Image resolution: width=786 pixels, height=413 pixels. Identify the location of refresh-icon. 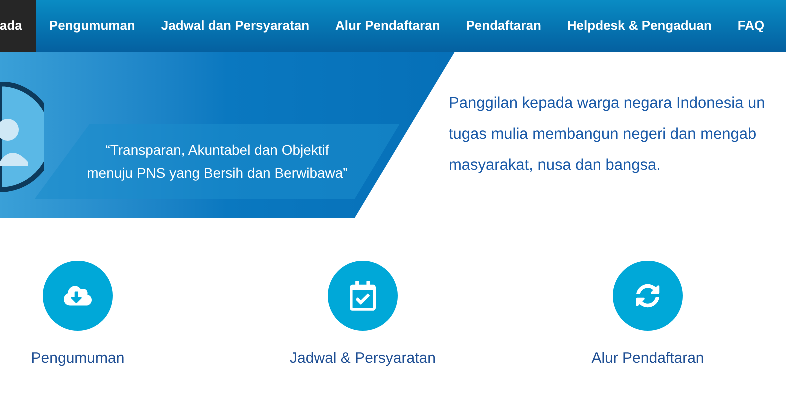
(648, 296).